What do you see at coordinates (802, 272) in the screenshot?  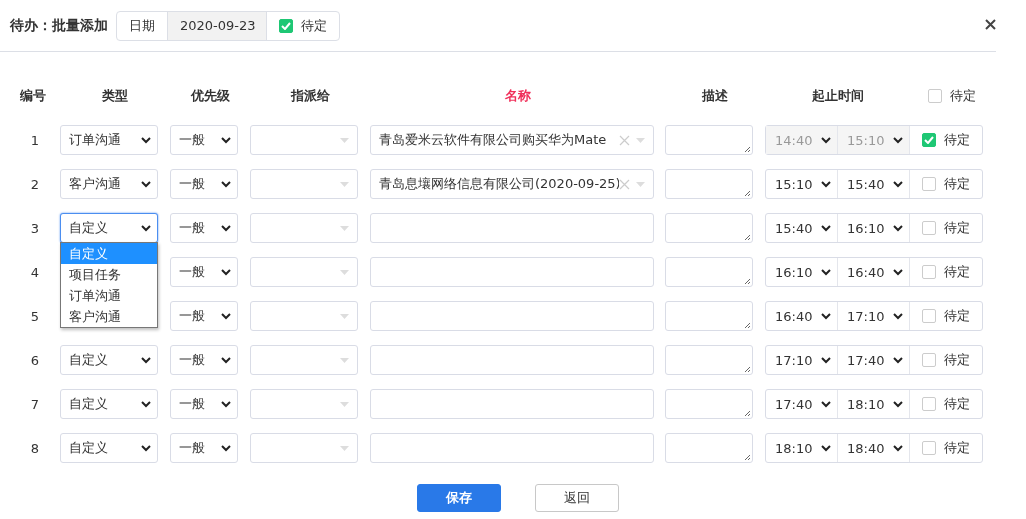 I see `start-time-select: 16:10` at bounding box center [802, 272].